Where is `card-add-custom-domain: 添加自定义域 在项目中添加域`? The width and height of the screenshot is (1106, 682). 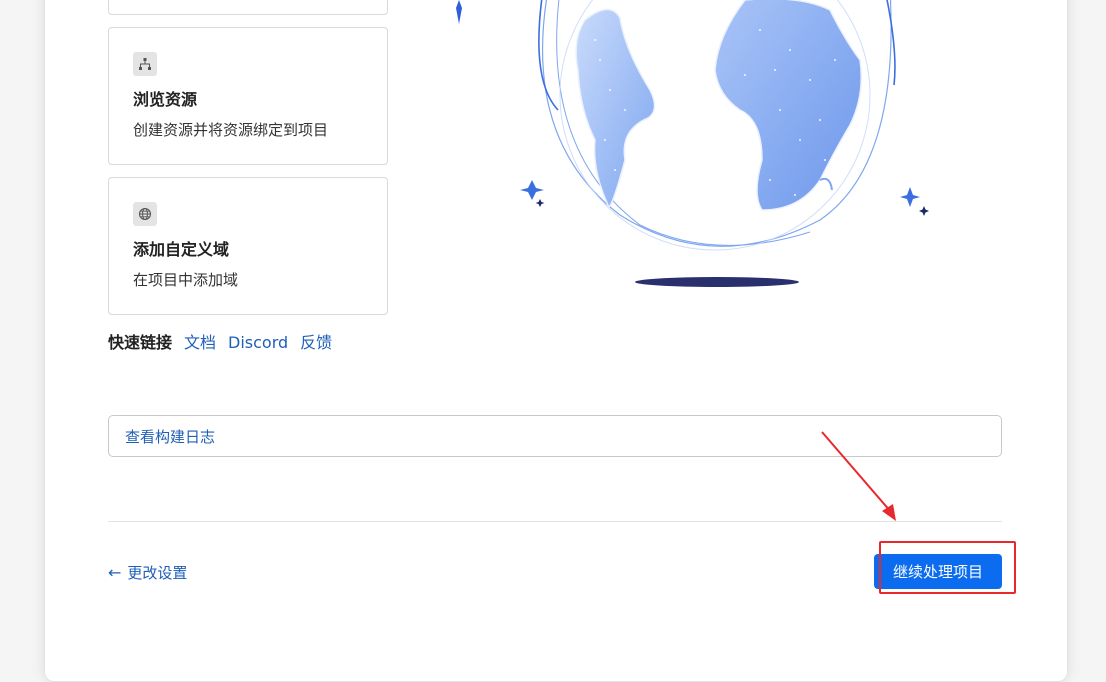 card-add-custom-domain: 添加自定义域 在项目中添加域 is located at coordinates (248, 246).